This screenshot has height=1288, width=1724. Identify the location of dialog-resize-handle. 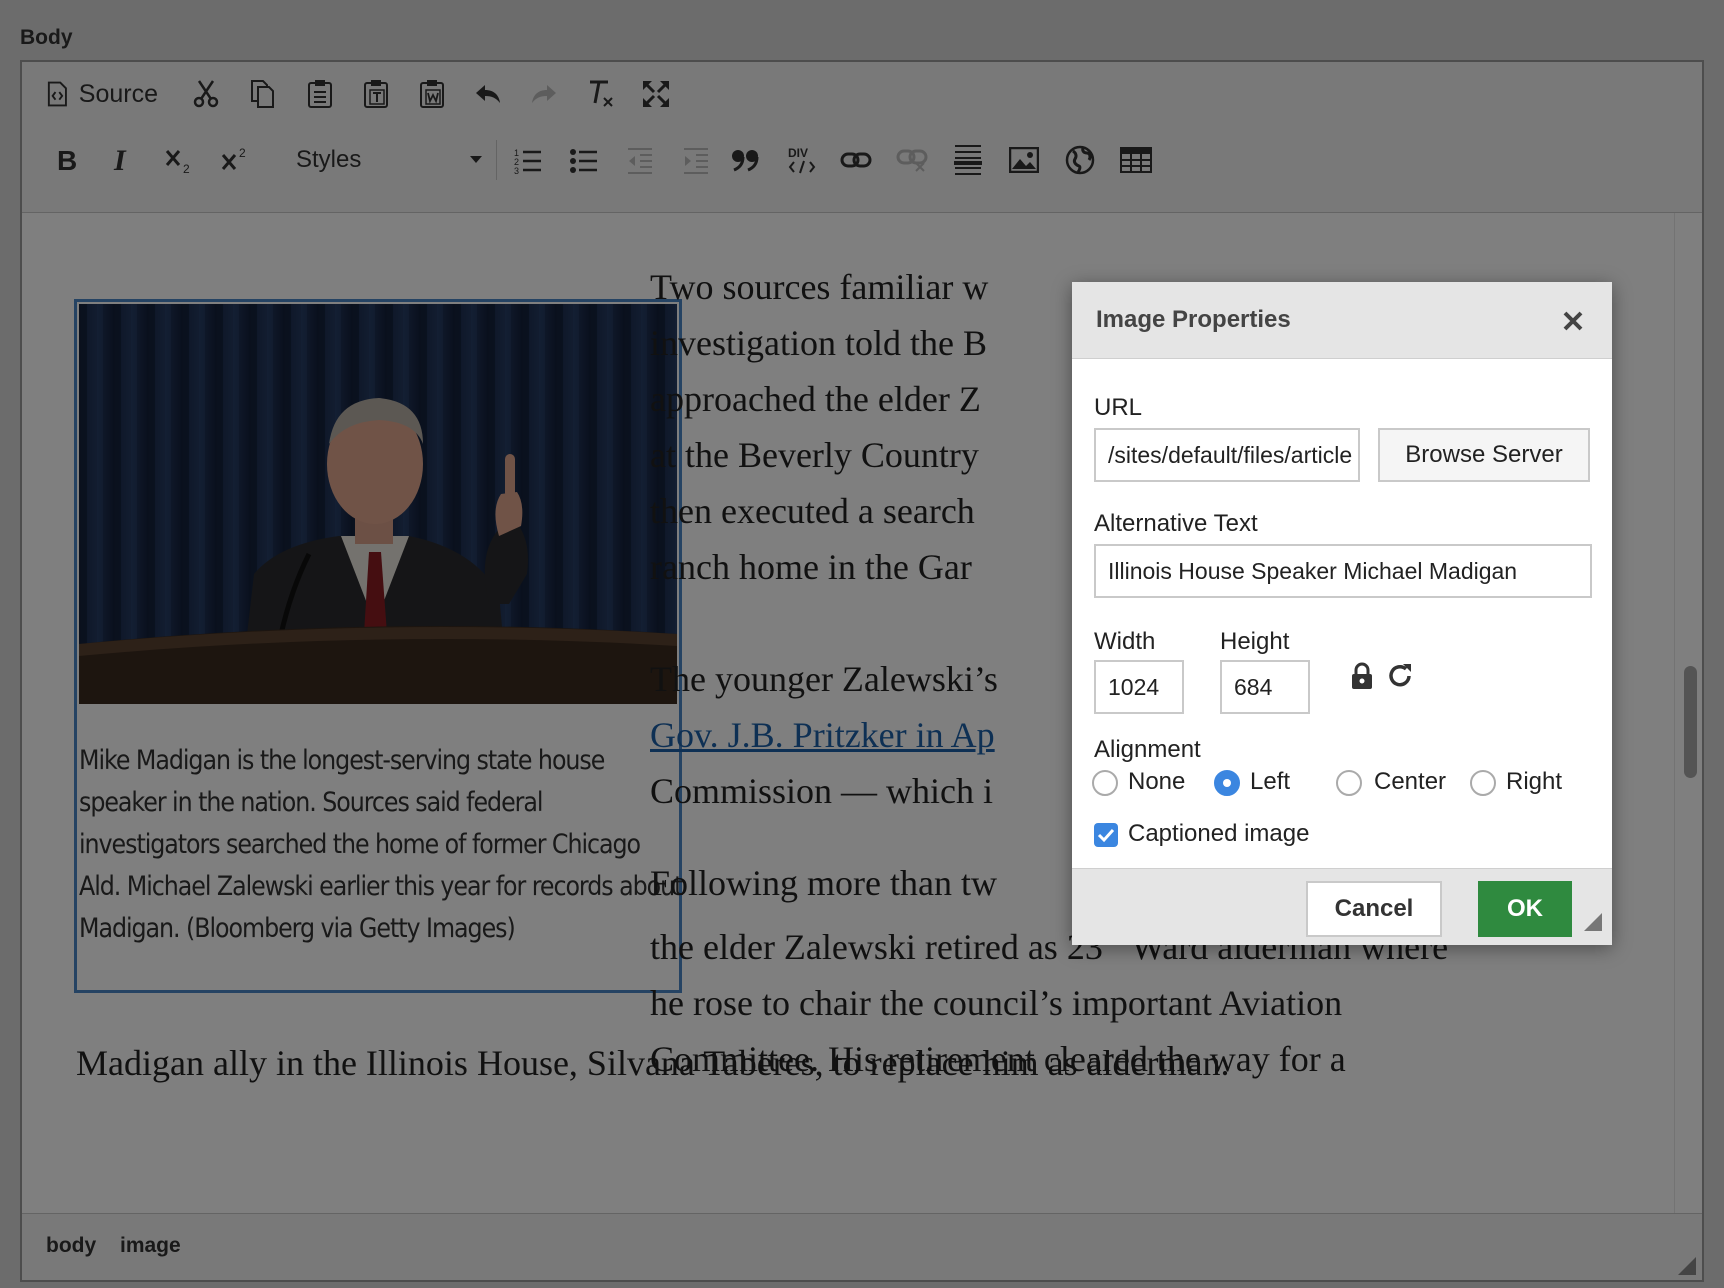
(1593, 922).